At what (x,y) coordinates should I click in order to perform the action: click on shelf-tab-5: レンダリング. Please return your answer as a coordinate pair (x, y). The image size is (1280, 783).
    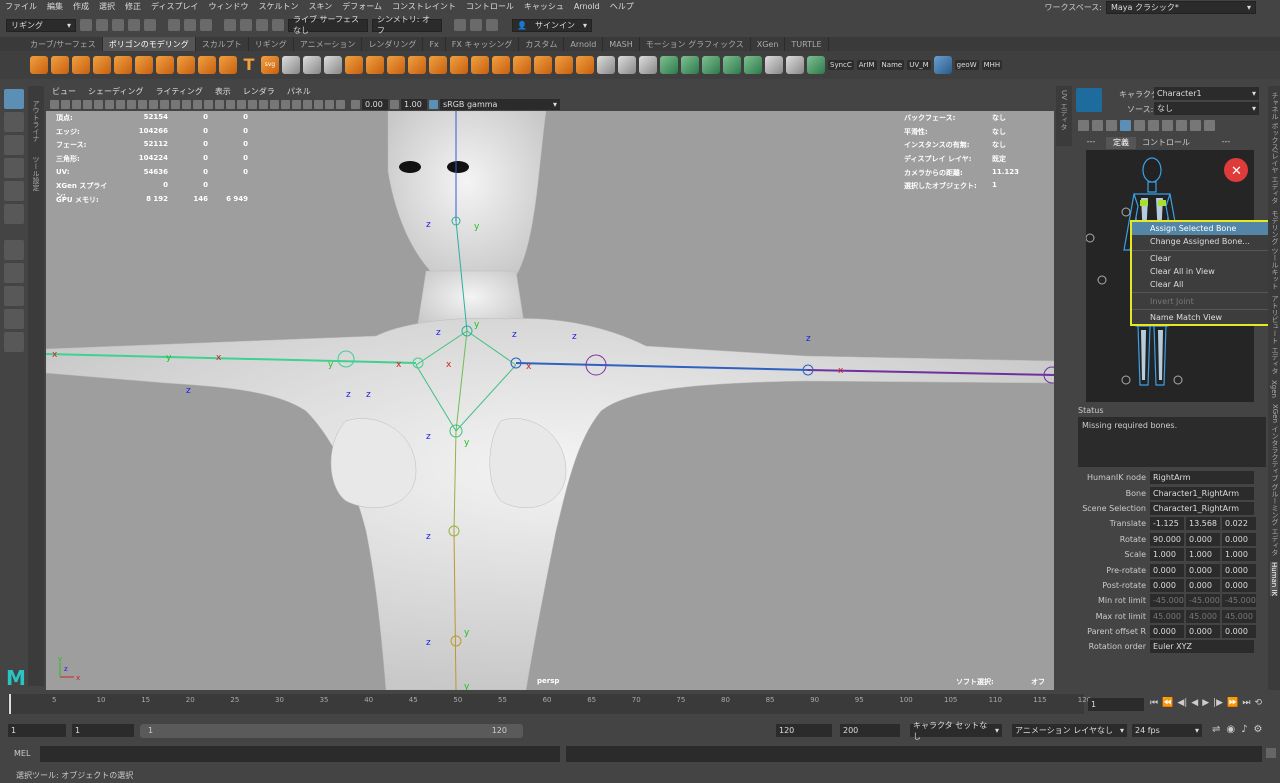
    Looking at the image, I should click on (393, 44).